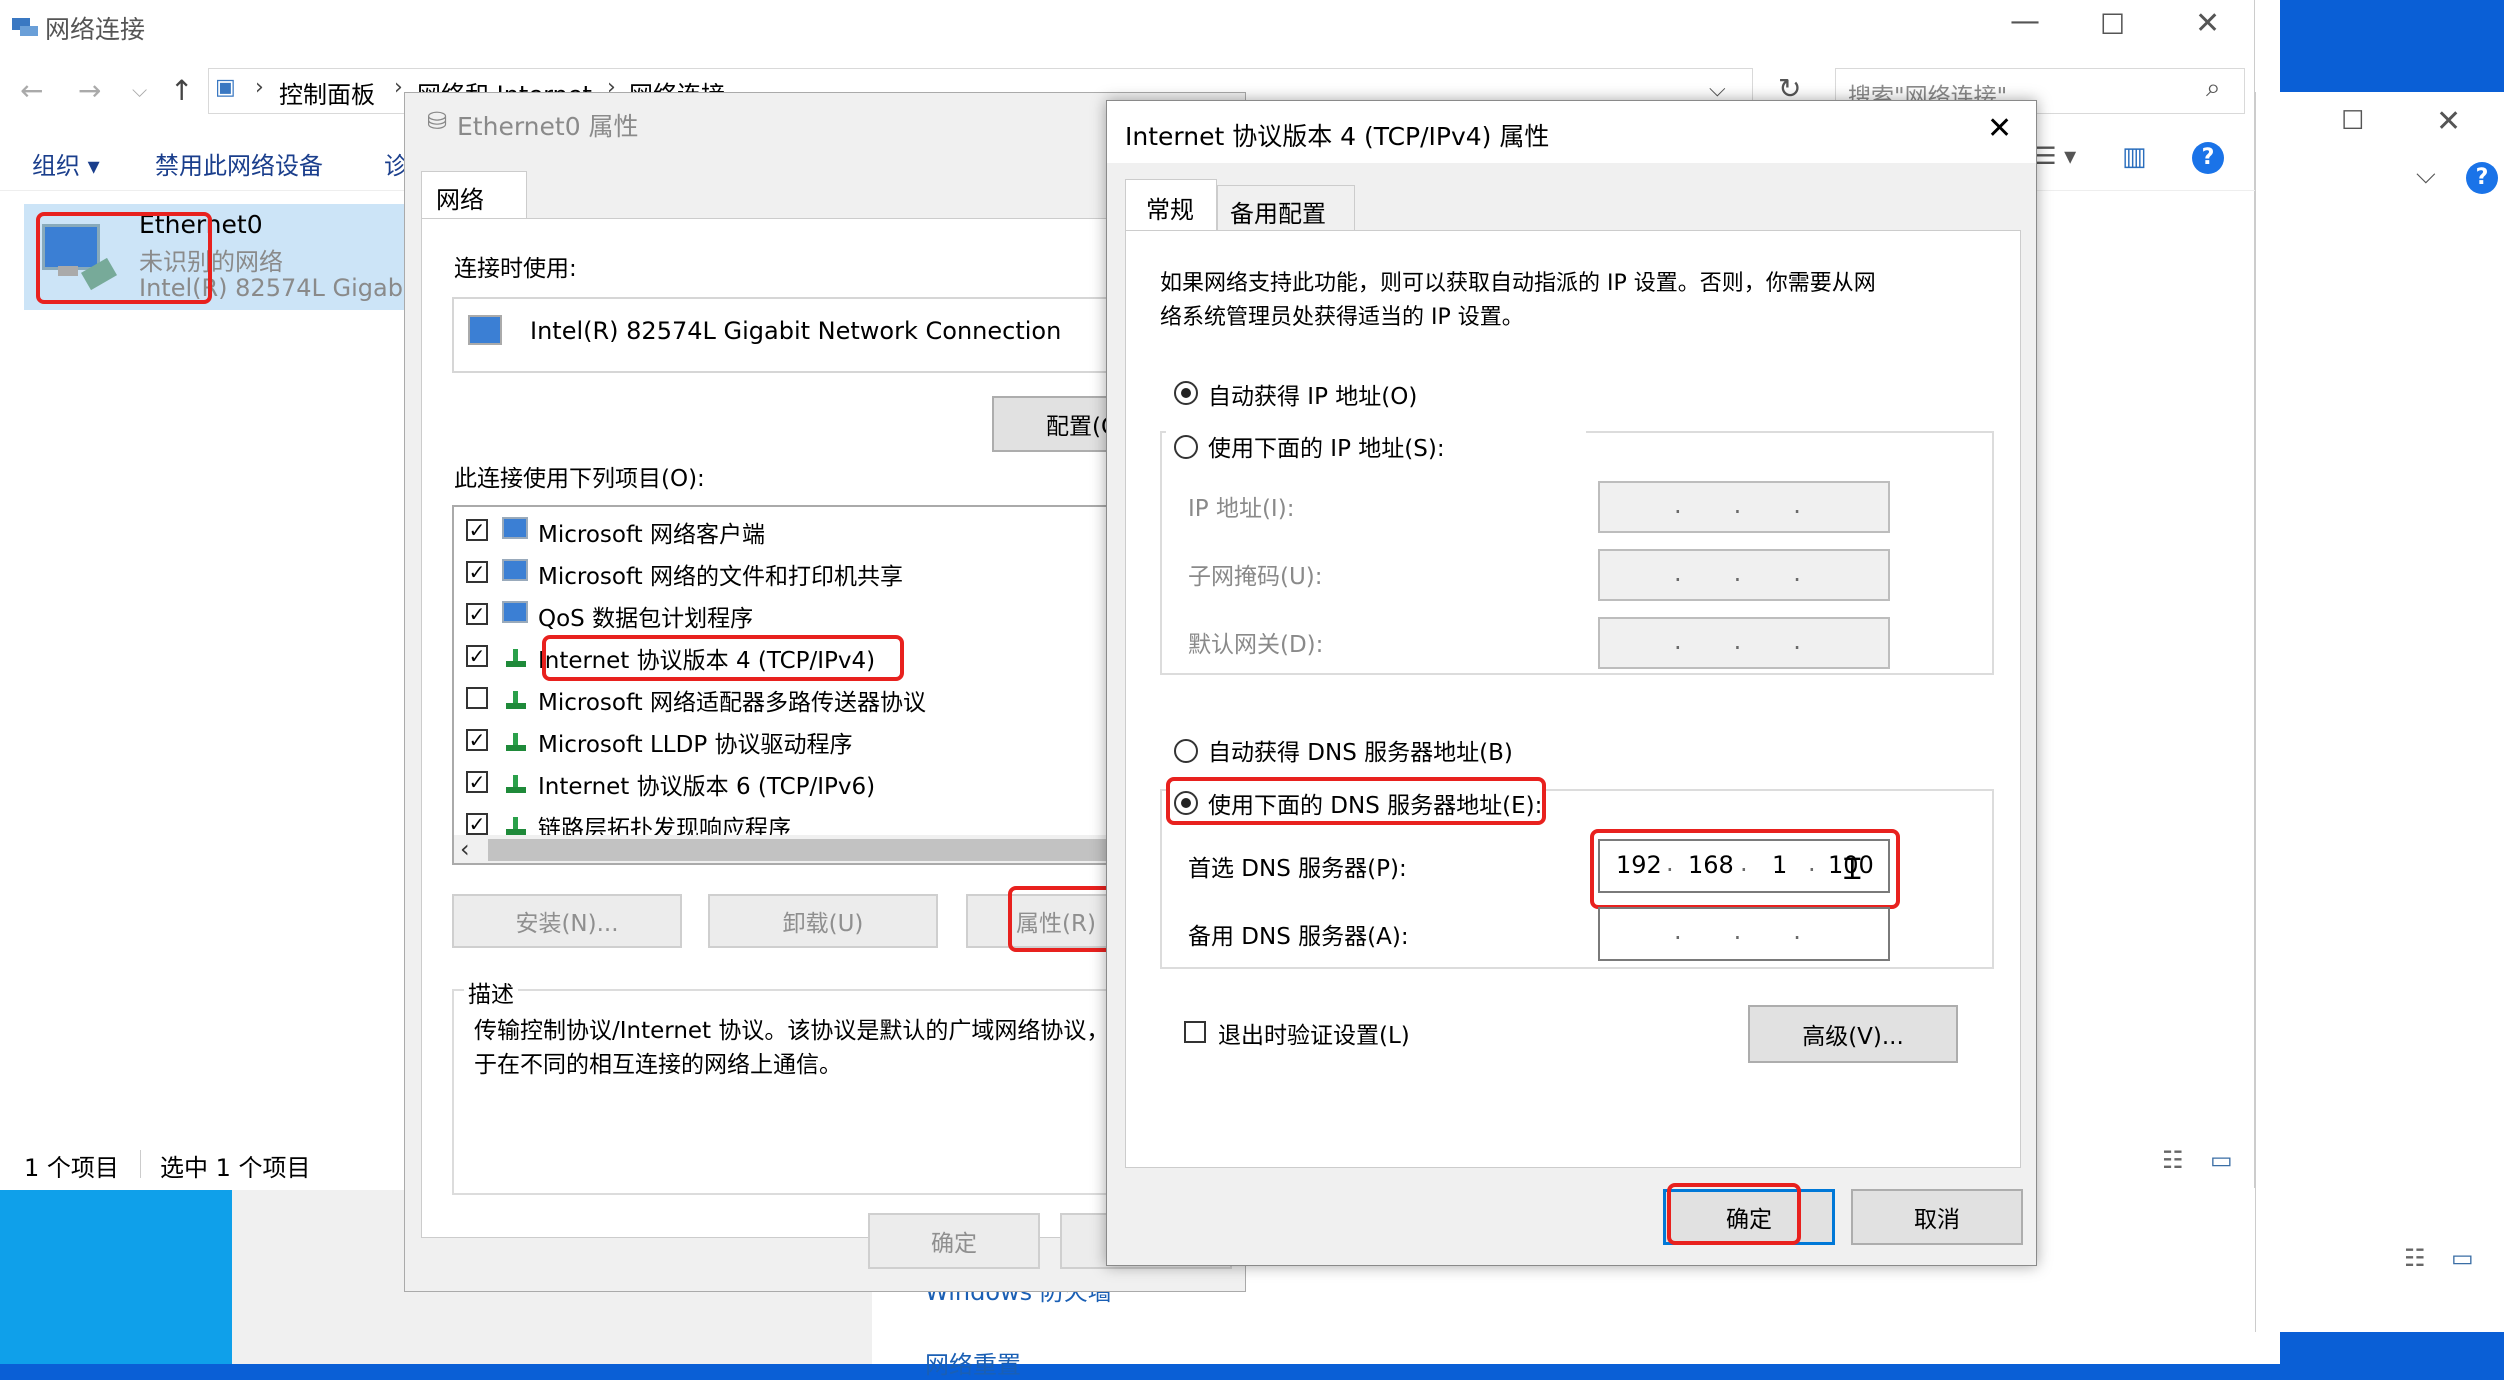 This screenshot has height=1380, width=2504. What do you see at coordinates (477, 698) in the screenshot?
I see `item-checkbox` at bounding box center [477, 698].